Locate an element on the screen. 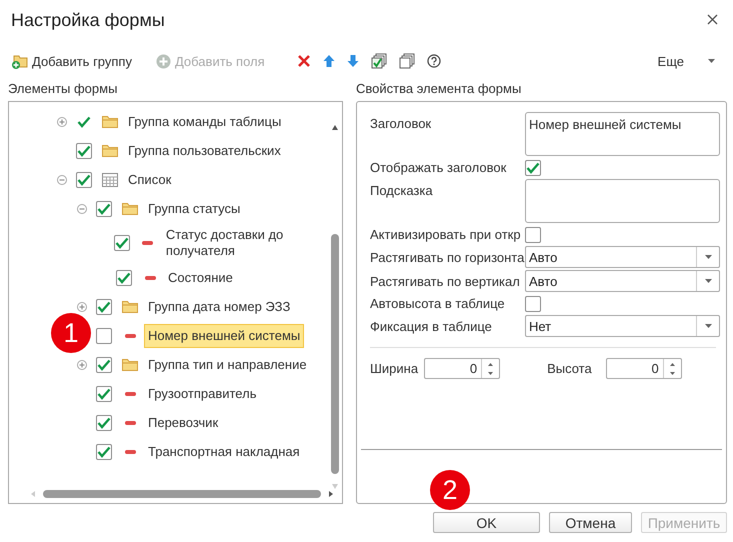  close-icon is located at coordinates (712, 19).